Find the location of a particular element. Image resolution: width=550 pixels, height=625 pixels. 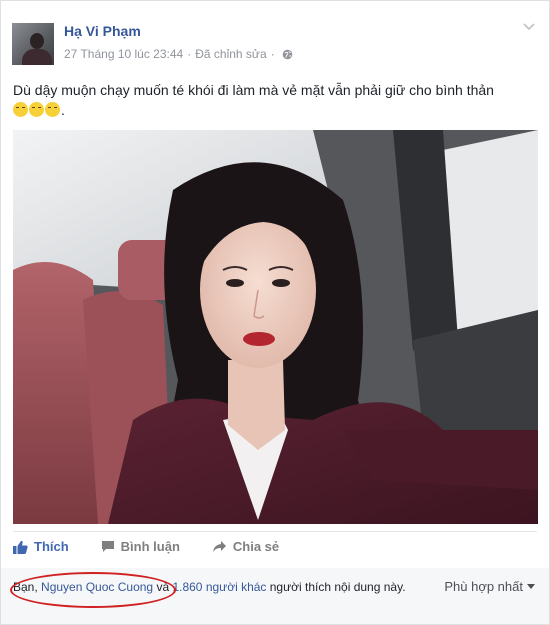

chevron-down-icon is located at coordinates (529, 27).